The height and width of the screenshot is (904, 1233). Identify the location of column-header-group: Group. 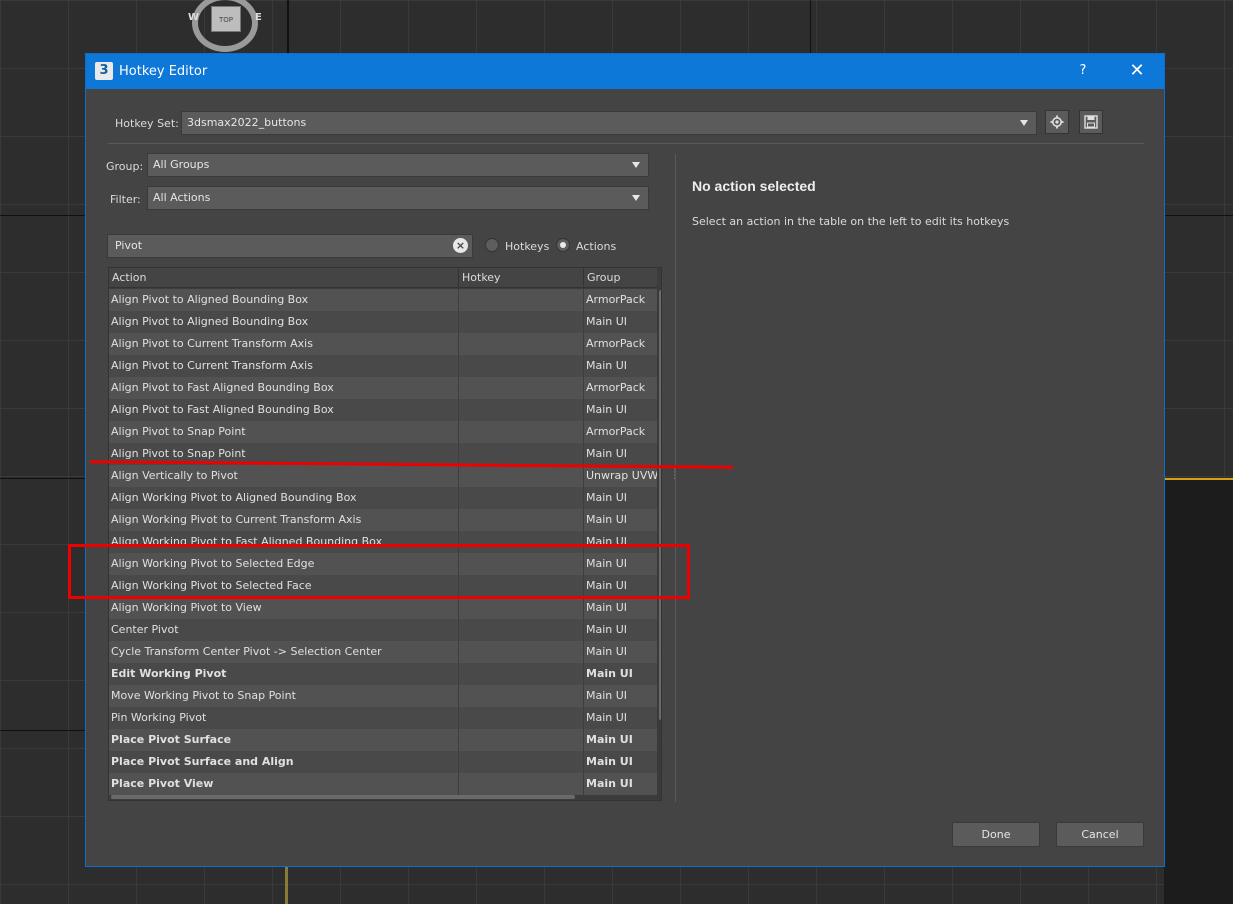
(620, 278).